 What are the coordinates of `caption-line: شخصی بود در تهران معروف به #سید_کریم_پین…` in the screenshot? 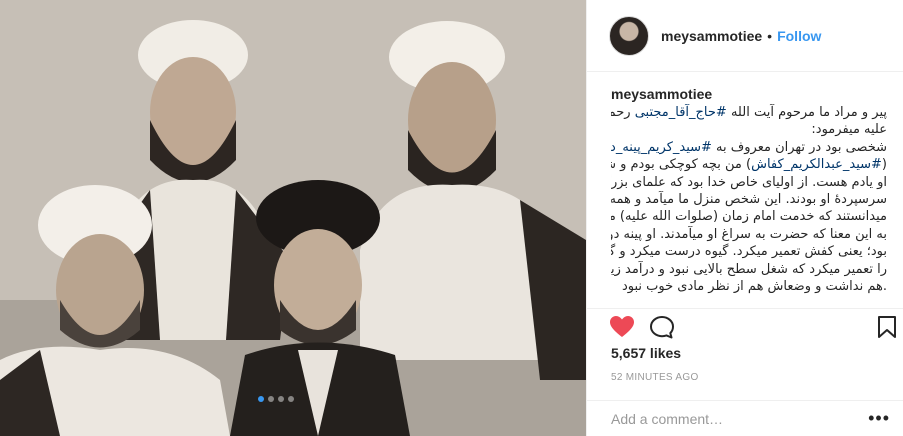 It's located at (749, 147).